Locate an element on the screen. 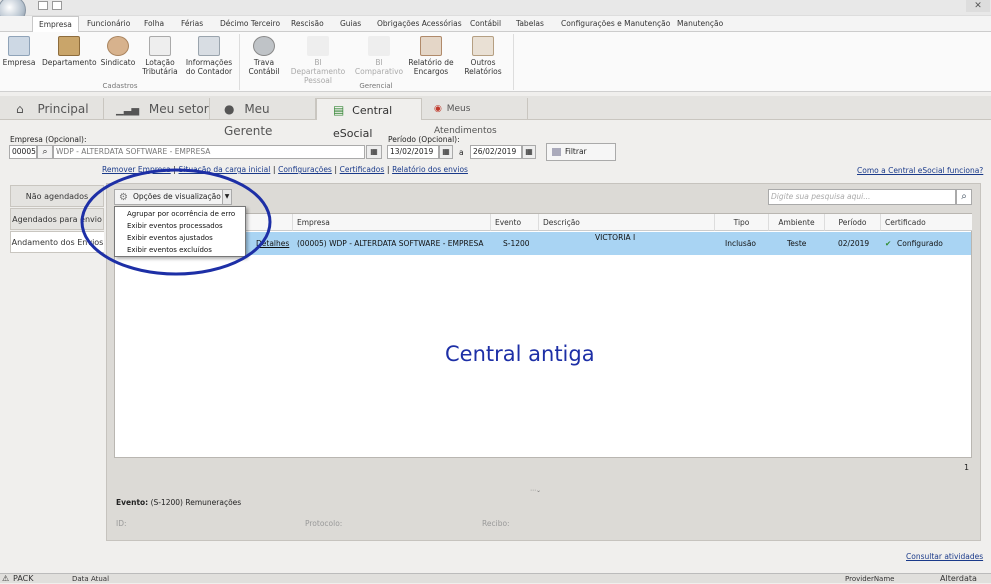 Image resolution: width=991 pixels, height=584 pixels. ribbon-separator is located at coordinates (513, 62).